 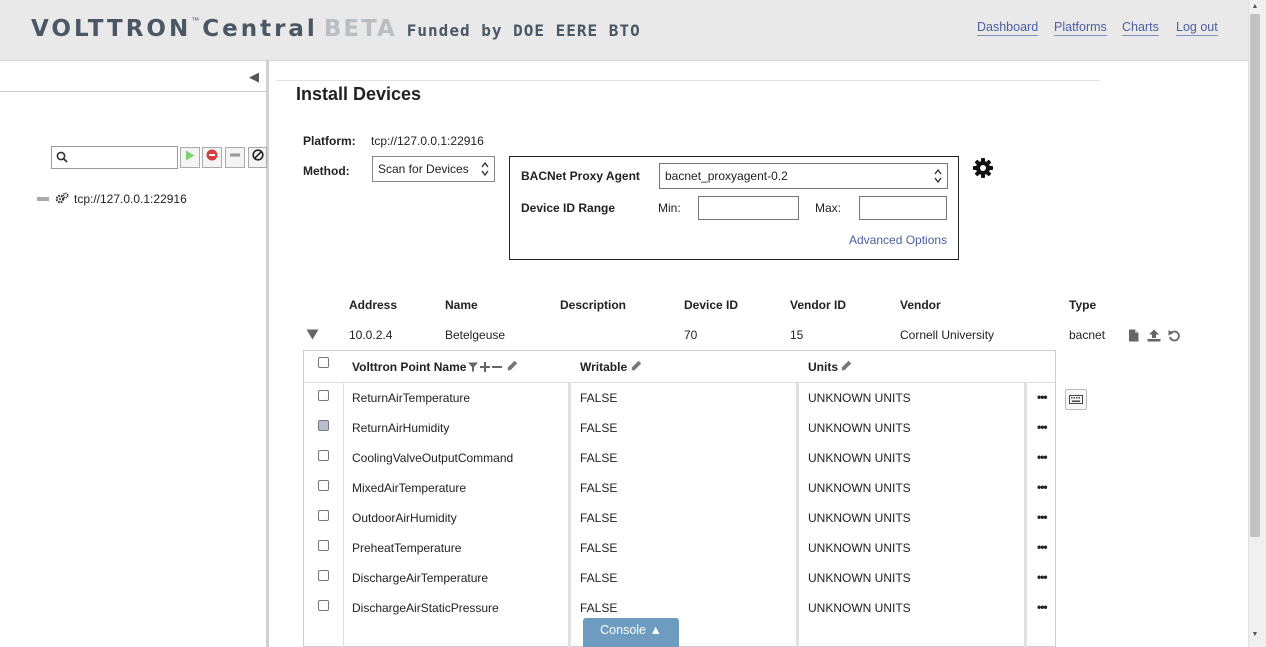 What do you see at coordinates (748, 208) in the screenshot?
I see `min-id-input` at bounding box center [748, 208].